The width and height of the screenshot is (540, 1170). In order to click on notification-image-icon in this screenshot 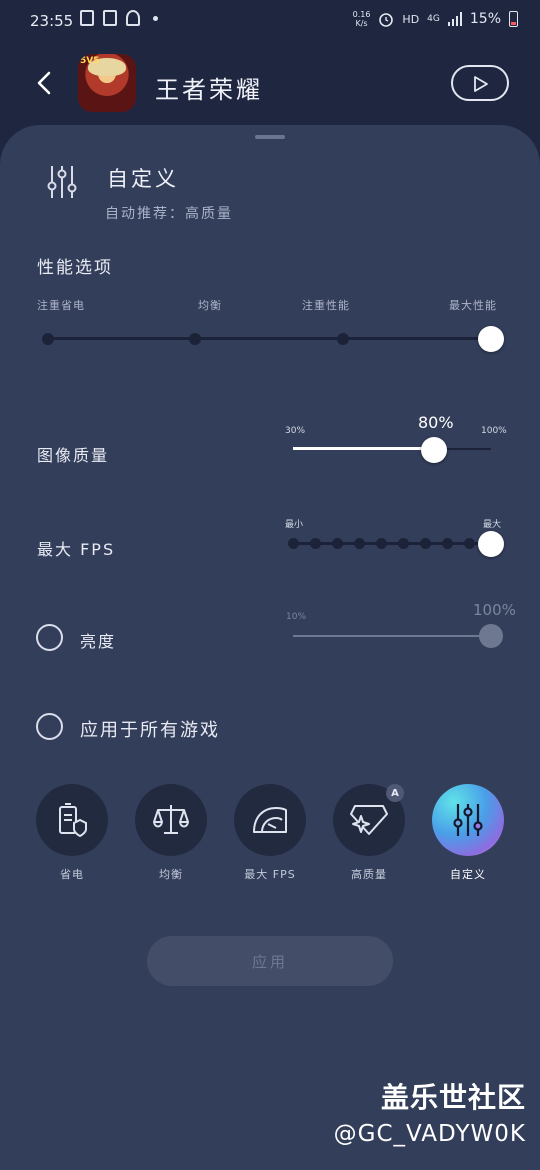, I will do `click(110, 18)`.